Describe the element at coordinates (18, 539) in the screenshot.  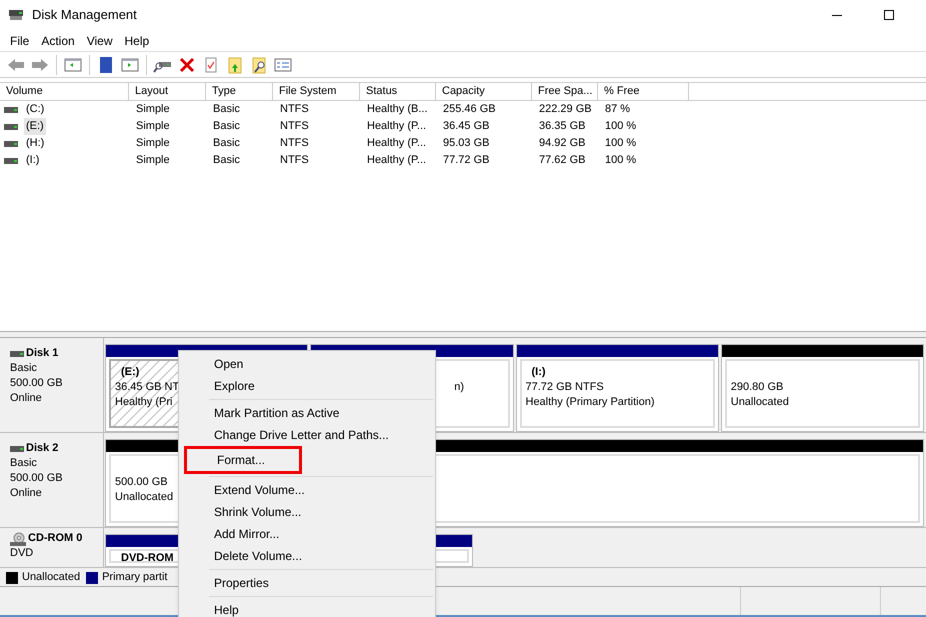
I see `disc-drive-icon` at that location.